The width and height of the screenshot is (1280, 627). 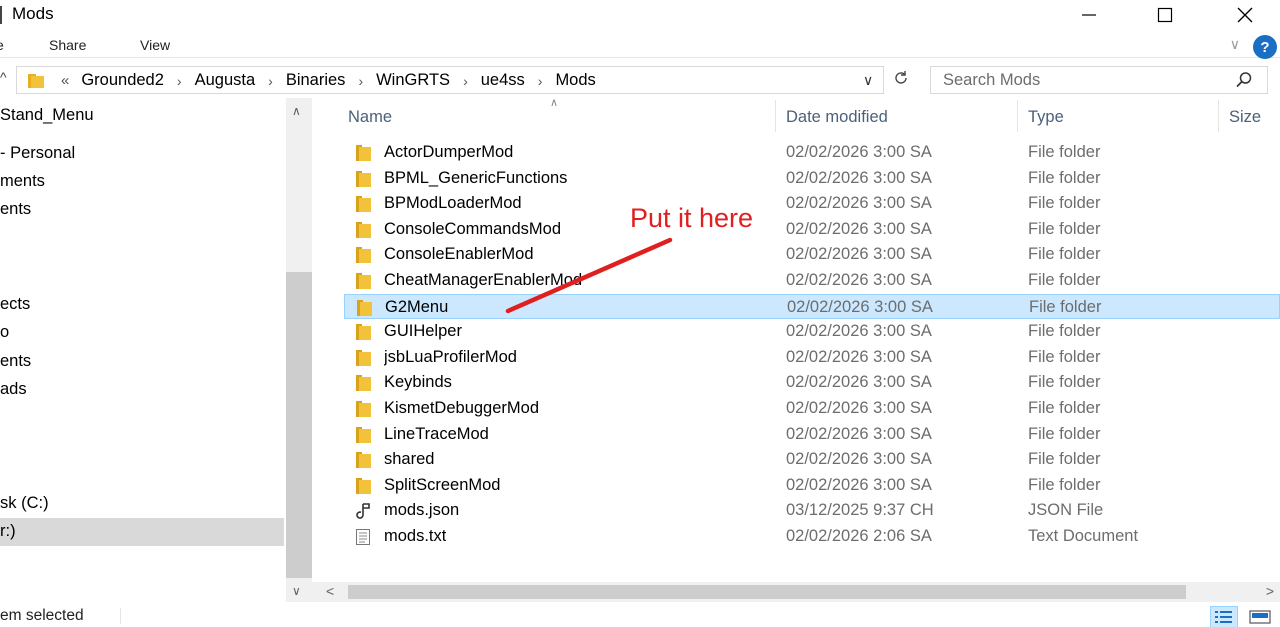 I want to click on nav-item-drive: sk (C:), so click(x=142, y=504).